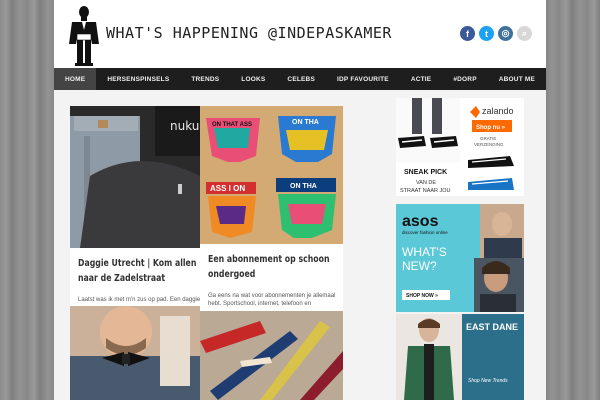 The height and width of the screenshot is (400, 600). What do you see at coordinates (363, 79) in the screenshot?
I see `nav-item-idp-favourite: IDP FAVOURITE` at bounding box center [363, 79].